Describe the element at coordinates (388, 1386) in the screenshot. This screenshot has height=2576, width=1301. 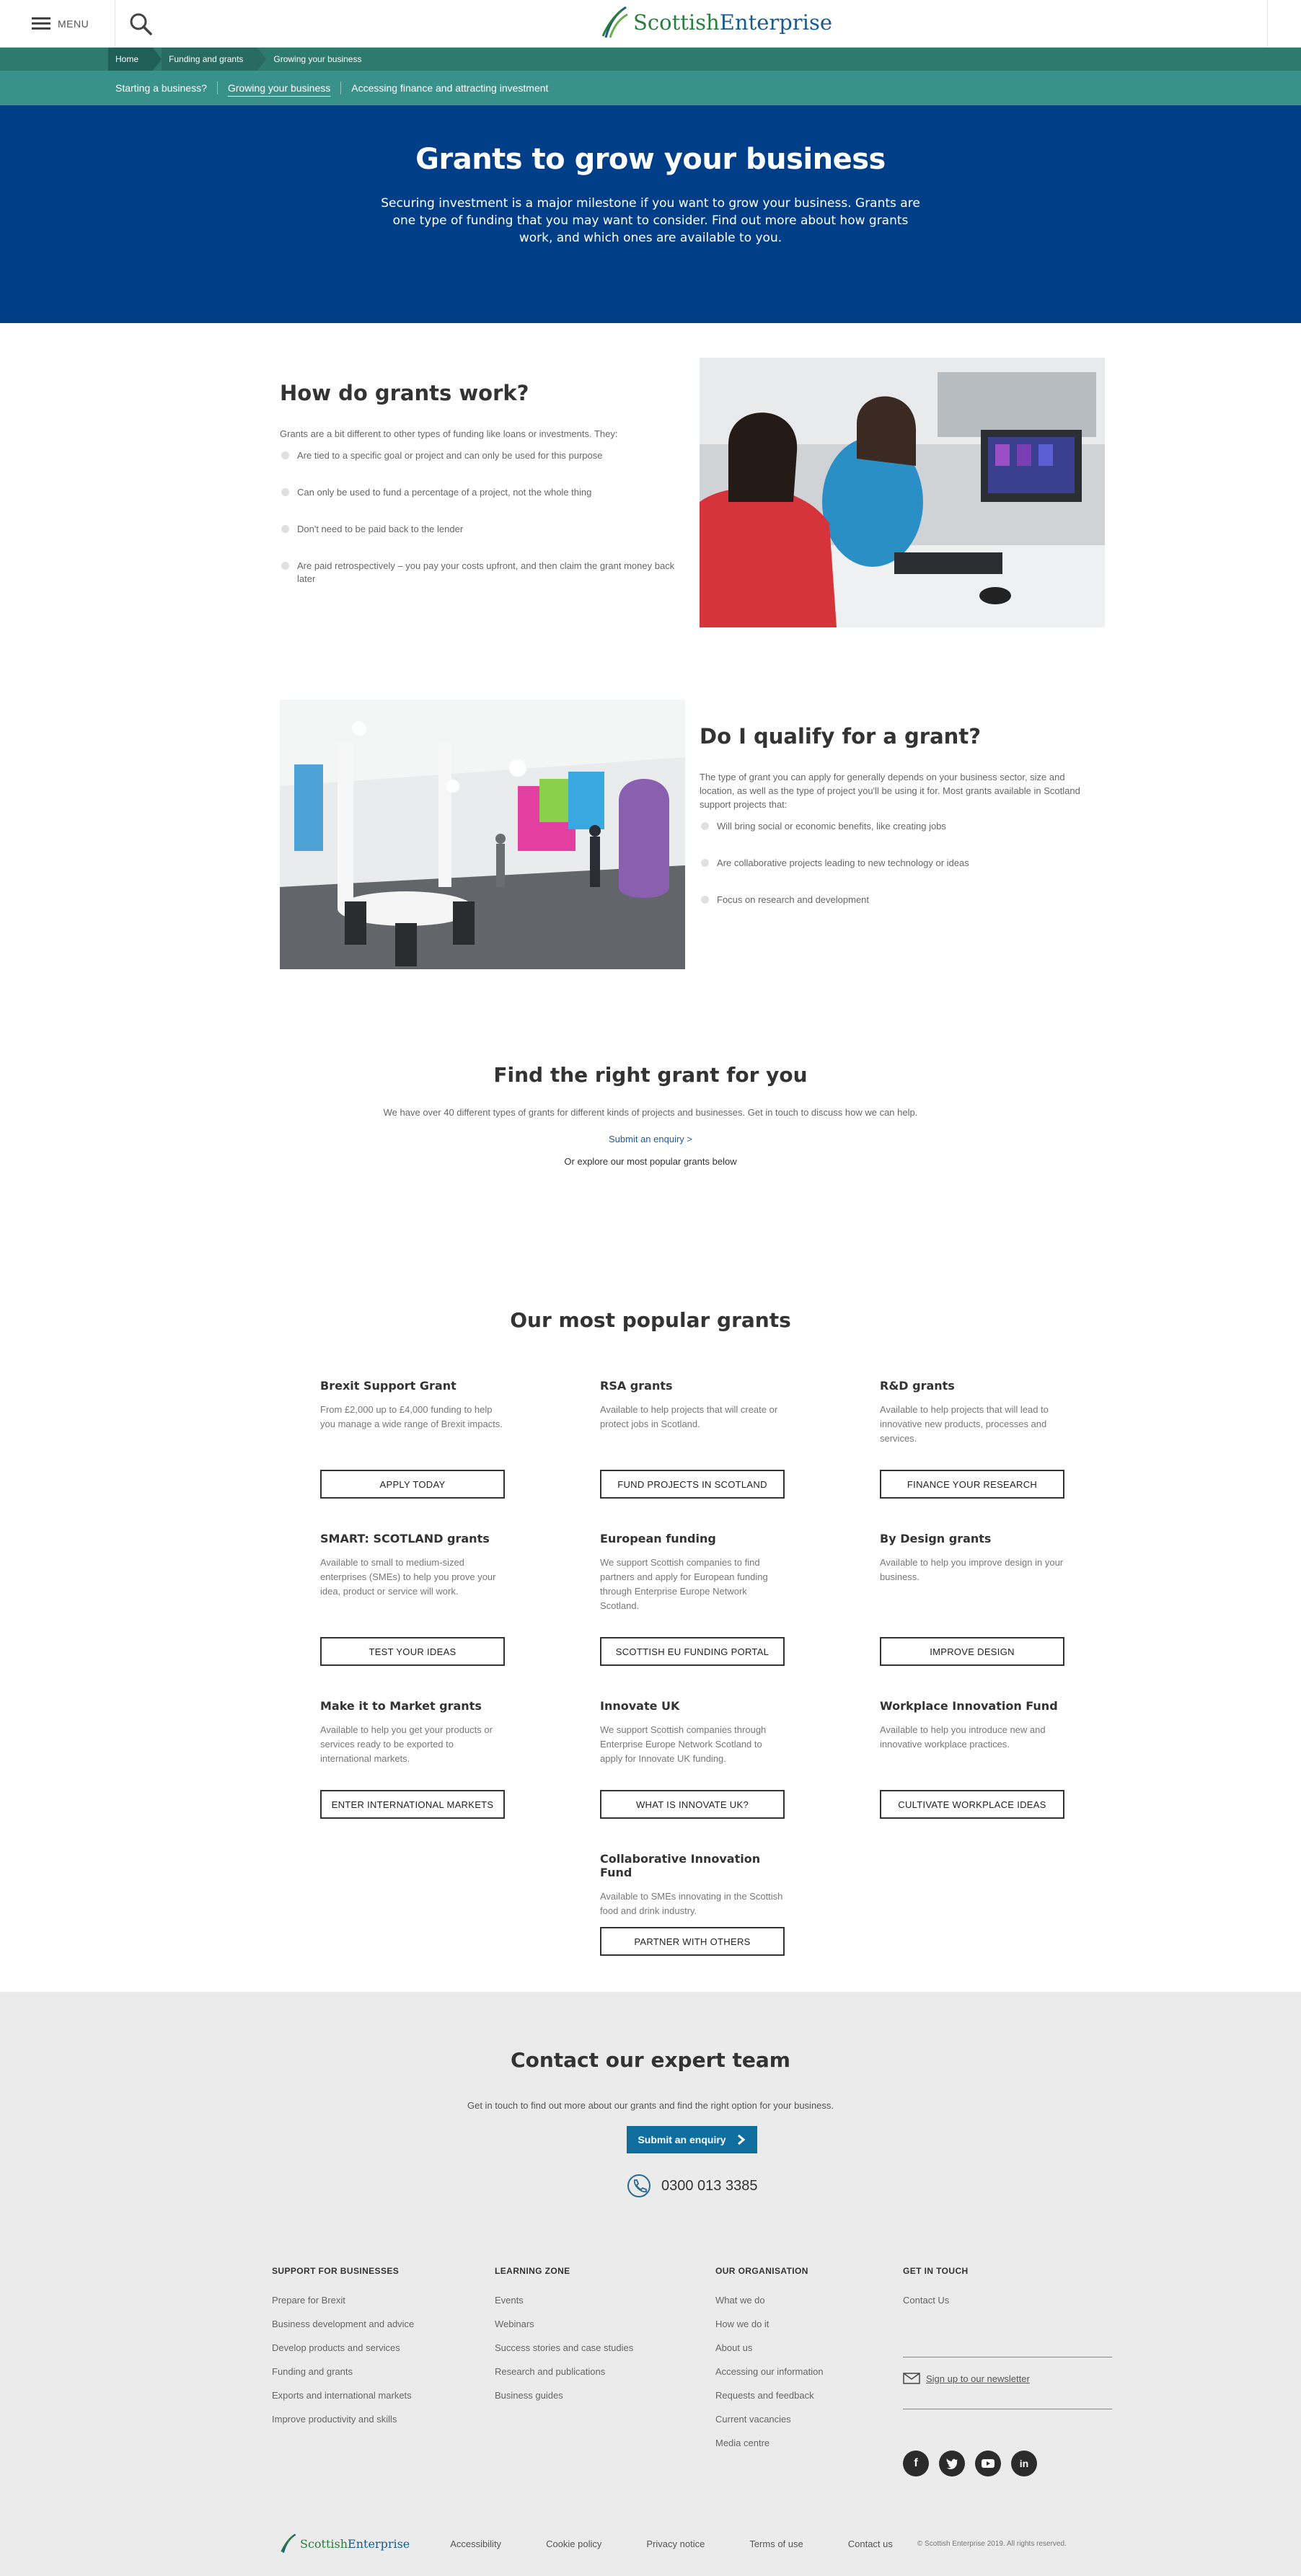
I see `grant-title: Brexit Support Grant` at that location.